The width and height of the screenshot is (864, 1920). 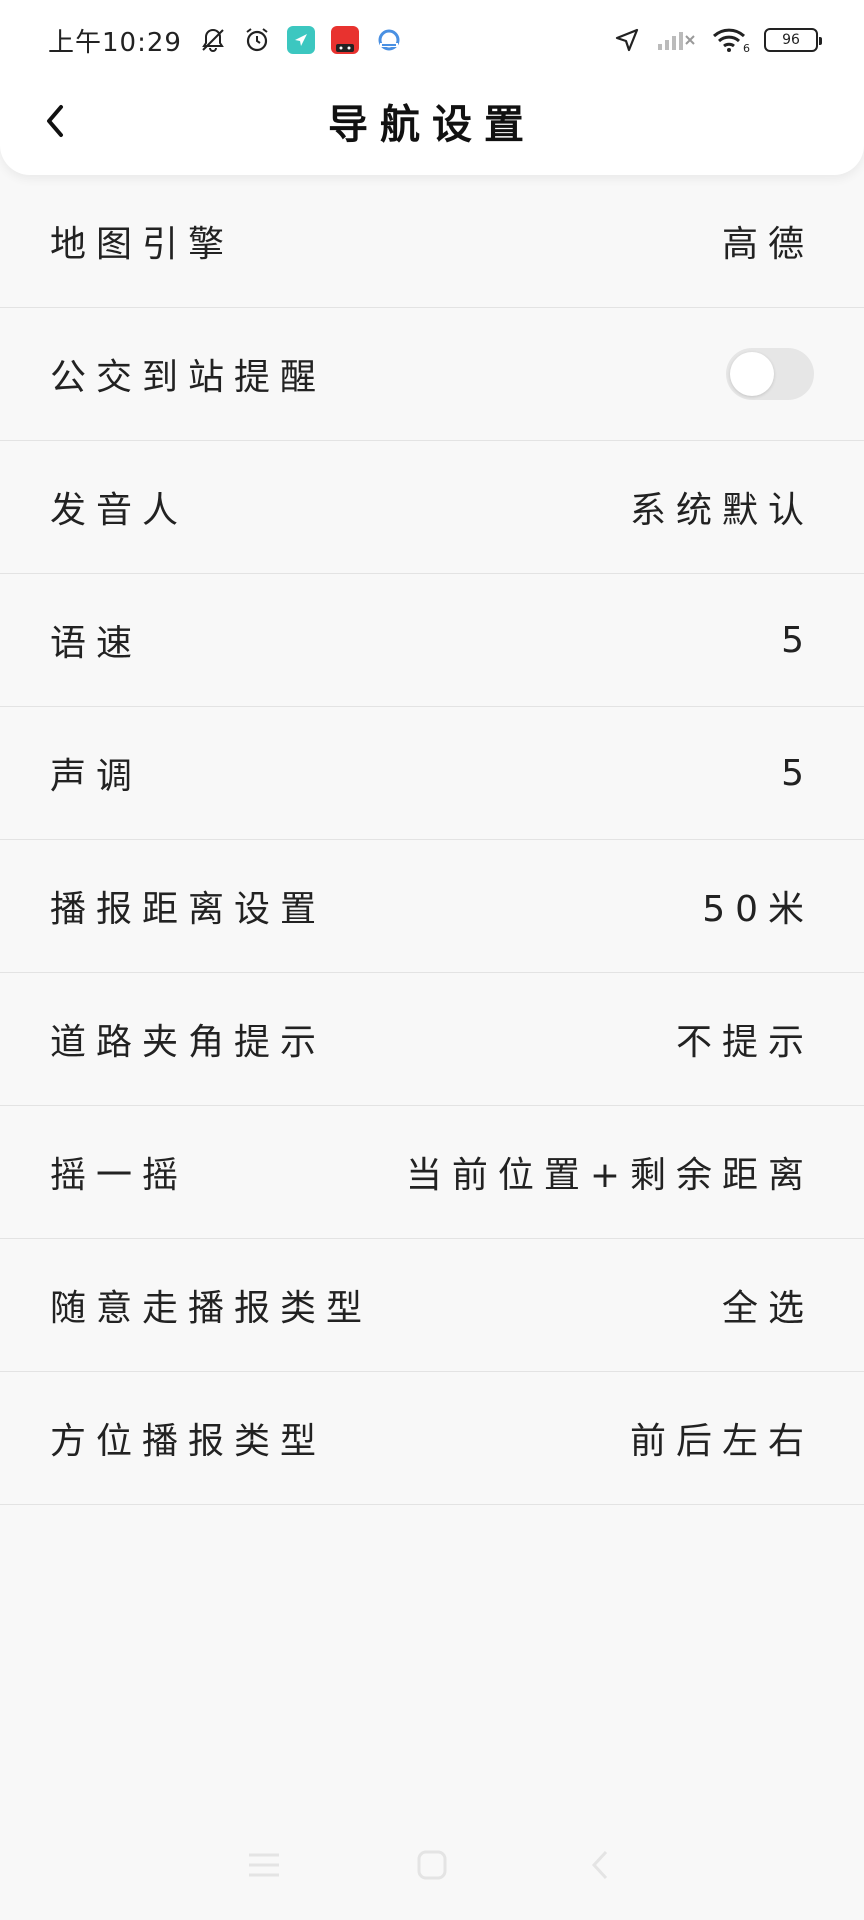 What do you see at coordinates (432, 773) in the screenshot?
I see `setting-pitch: 声调 5` at bounding box center [432, 773].